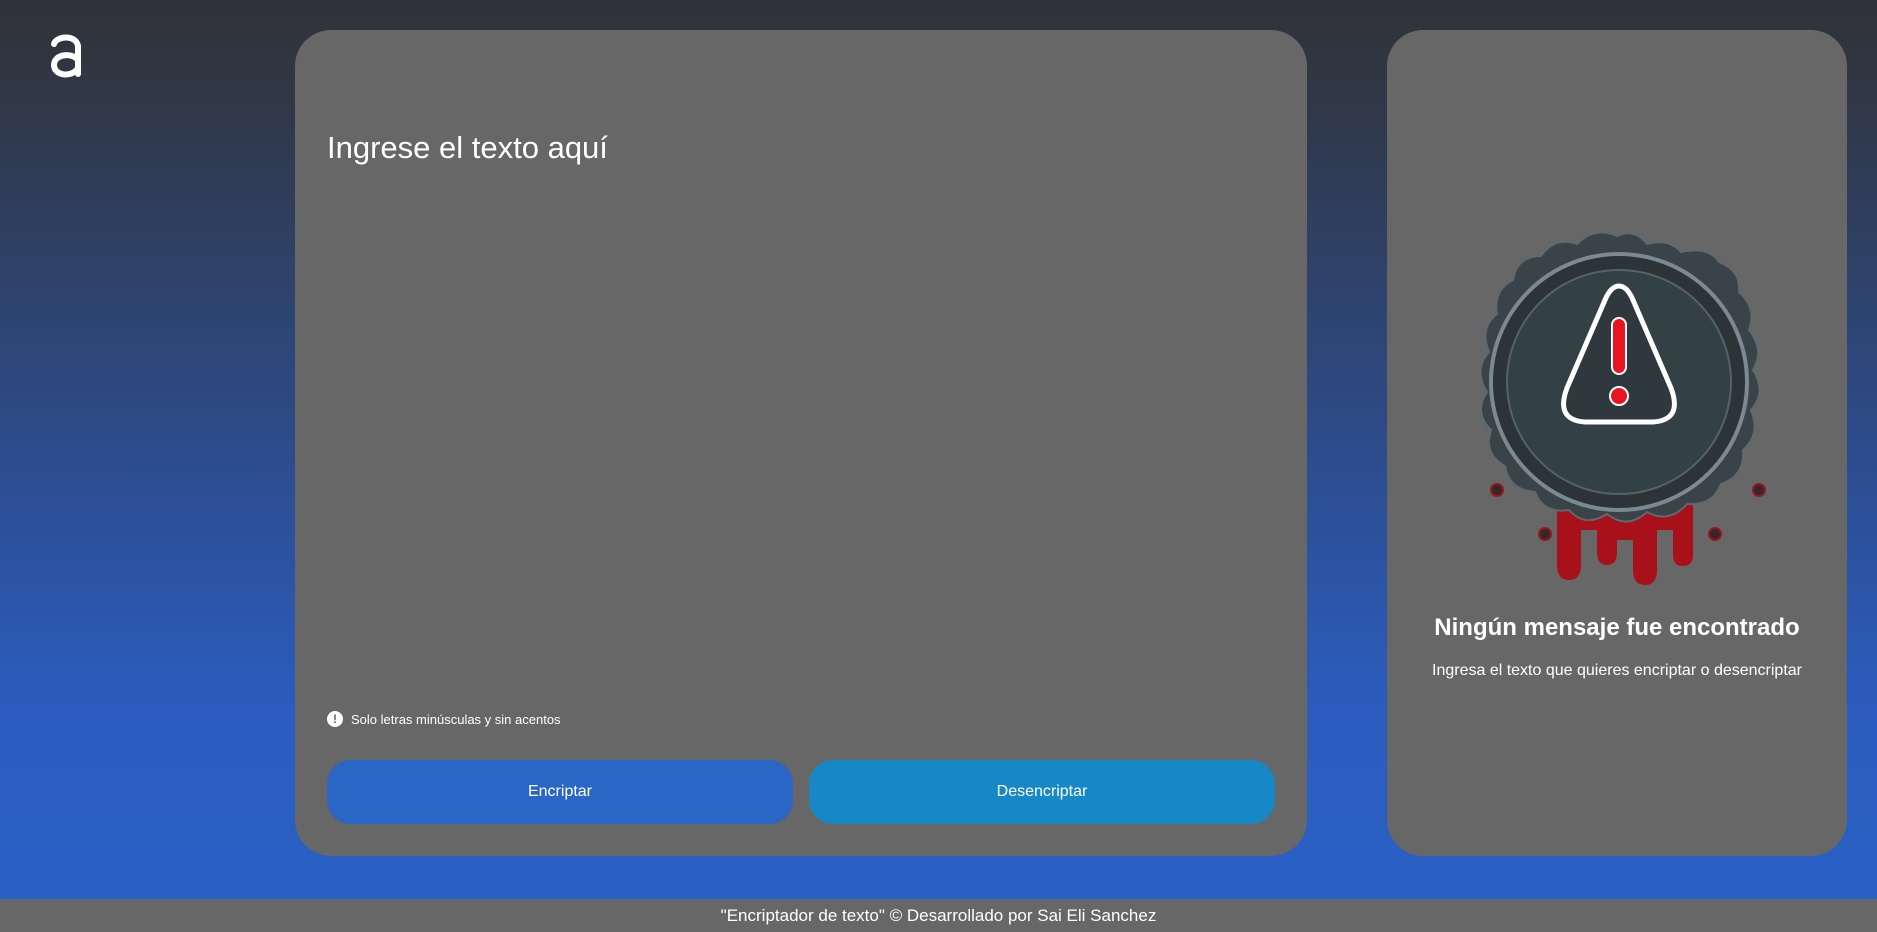 Image resolution: width=1877 pixels, height=932 pixels. I want to click on empty-title: Ningún mensaje fue encontrado, so click(1617, 627).